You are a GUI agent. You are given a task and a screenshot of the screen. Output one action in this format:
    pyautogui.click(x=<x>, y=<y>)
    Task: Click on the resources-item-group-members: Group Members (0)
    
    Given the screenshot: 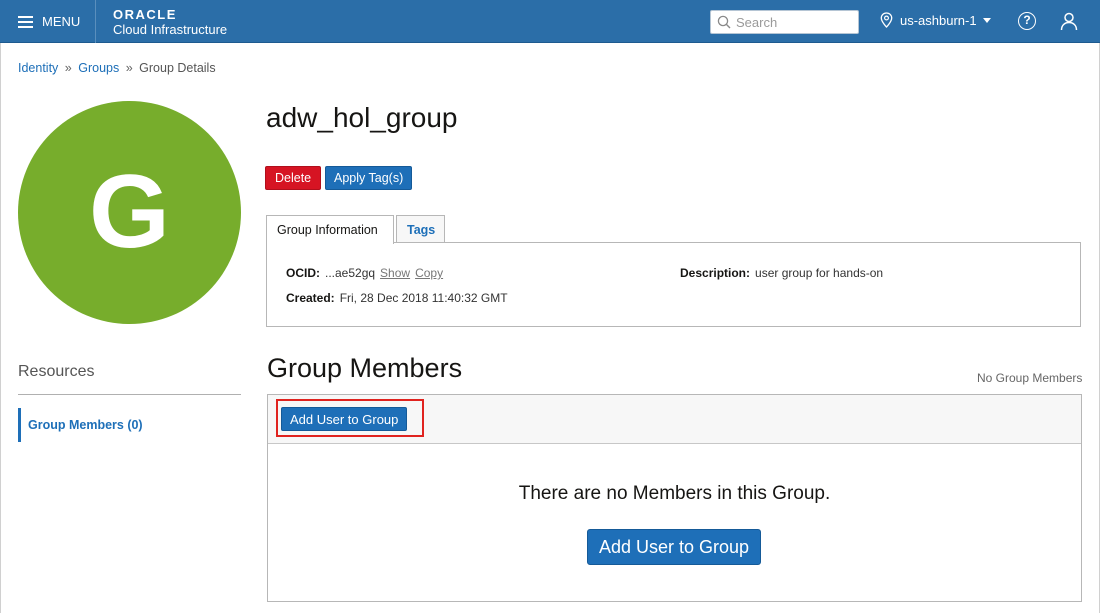 What is the action you would take?
    pyautogui.click(x=129, y=425)
    